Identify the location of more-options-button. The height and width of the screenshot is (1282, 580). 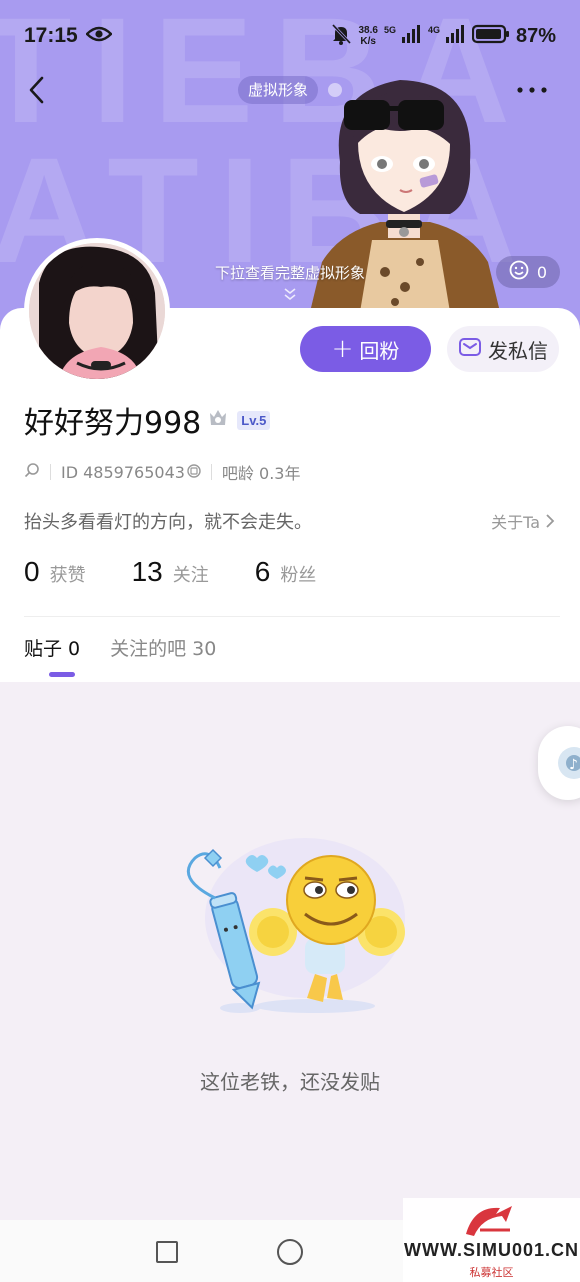
(532, 90).